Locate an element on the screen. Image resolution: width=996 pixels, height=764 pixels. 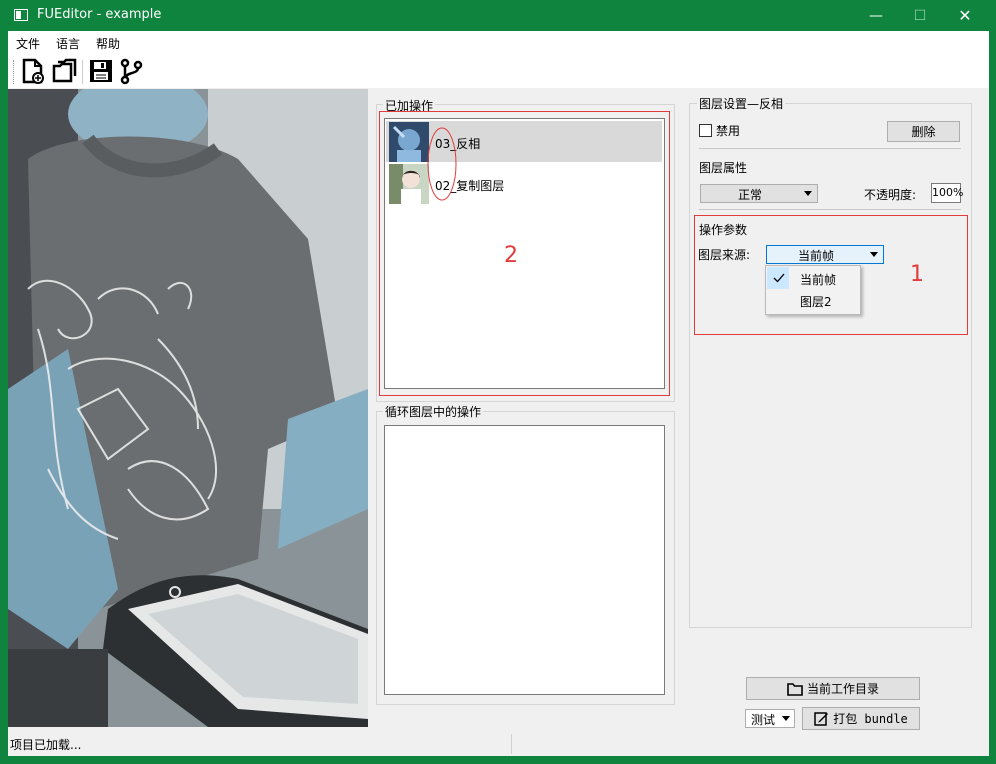
menu-language: 语言 is located at coordinates (68, 43).